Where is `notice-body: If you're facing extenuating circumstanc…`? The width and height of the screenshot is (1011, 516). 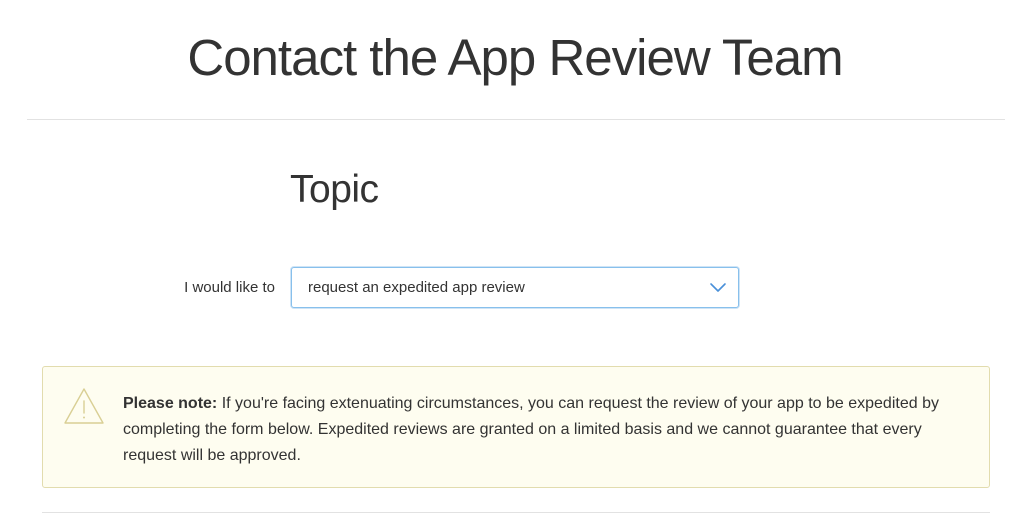 notice-body: If you're facing extenuating circumstanc… is located at coordinates (531, 429).